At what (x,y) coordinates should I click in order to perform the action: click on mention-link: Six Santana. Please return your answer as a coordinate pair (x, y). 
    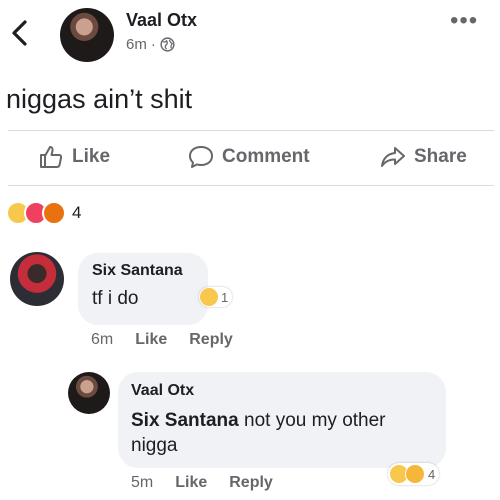
    Looking at the image, I should click on (185, 420).